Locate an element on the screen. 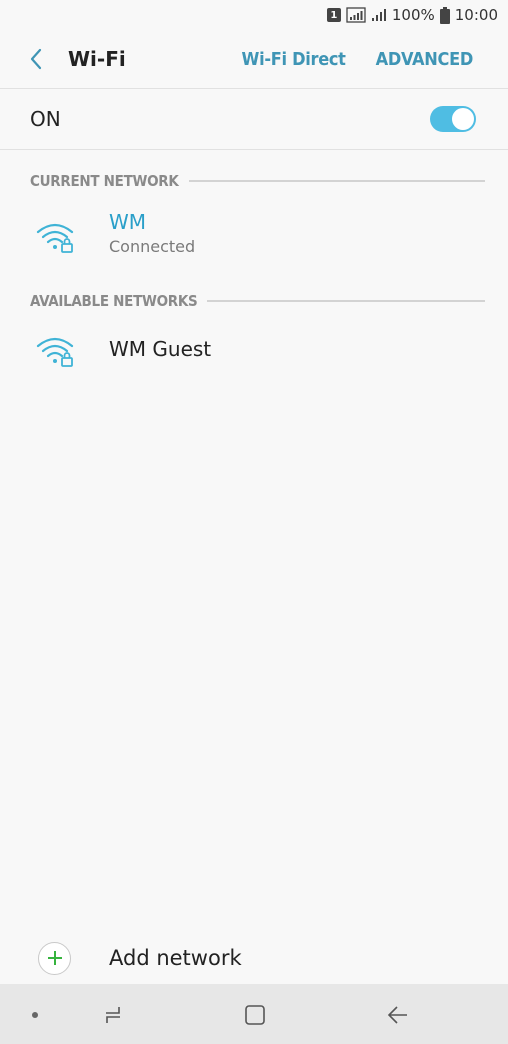  navigation-bar is located at coordinates (254, 1014).